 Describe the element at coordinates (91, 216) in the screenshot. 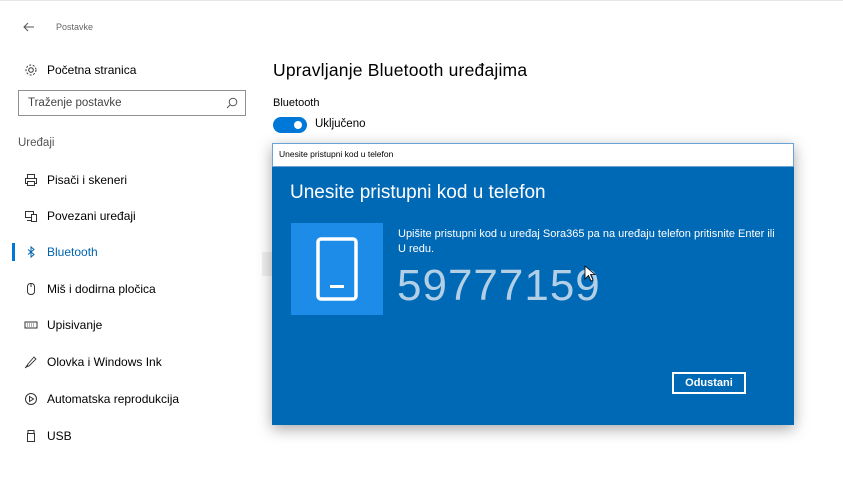

I see `sidebar-item-label: Povezani uređaji` at that location.